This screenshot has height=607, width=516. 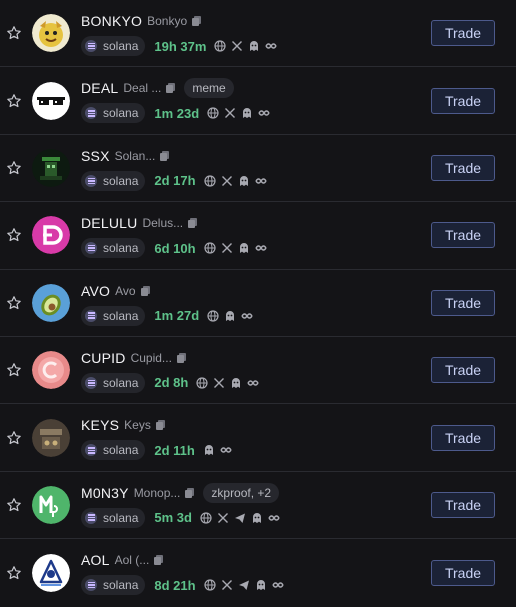 I want to click on token-age: 1m 27d, so click(x=177, y=316).